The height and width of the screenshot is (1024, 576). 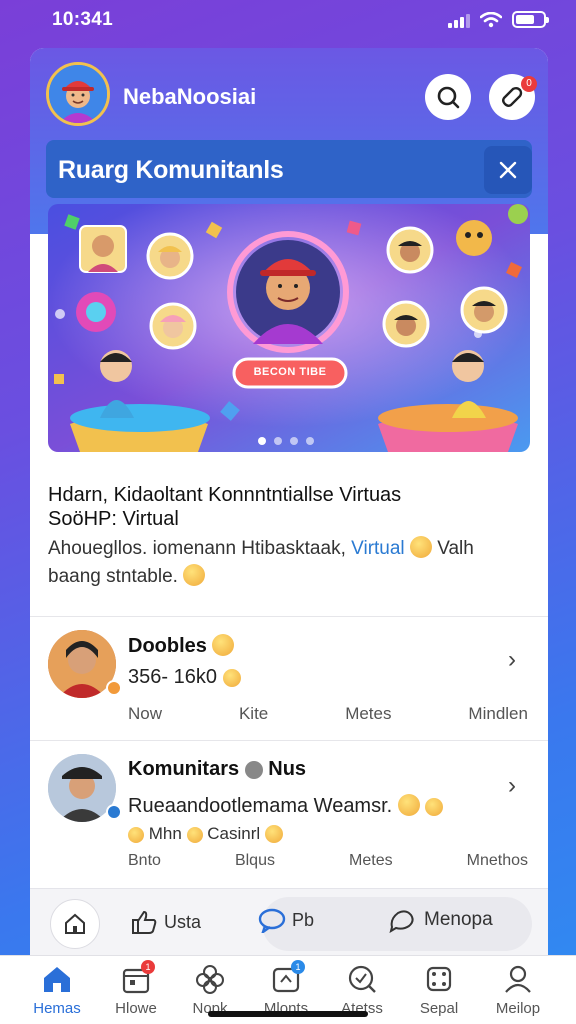 I want to click on menu-button: Menopa, so click(x=440, y=920).